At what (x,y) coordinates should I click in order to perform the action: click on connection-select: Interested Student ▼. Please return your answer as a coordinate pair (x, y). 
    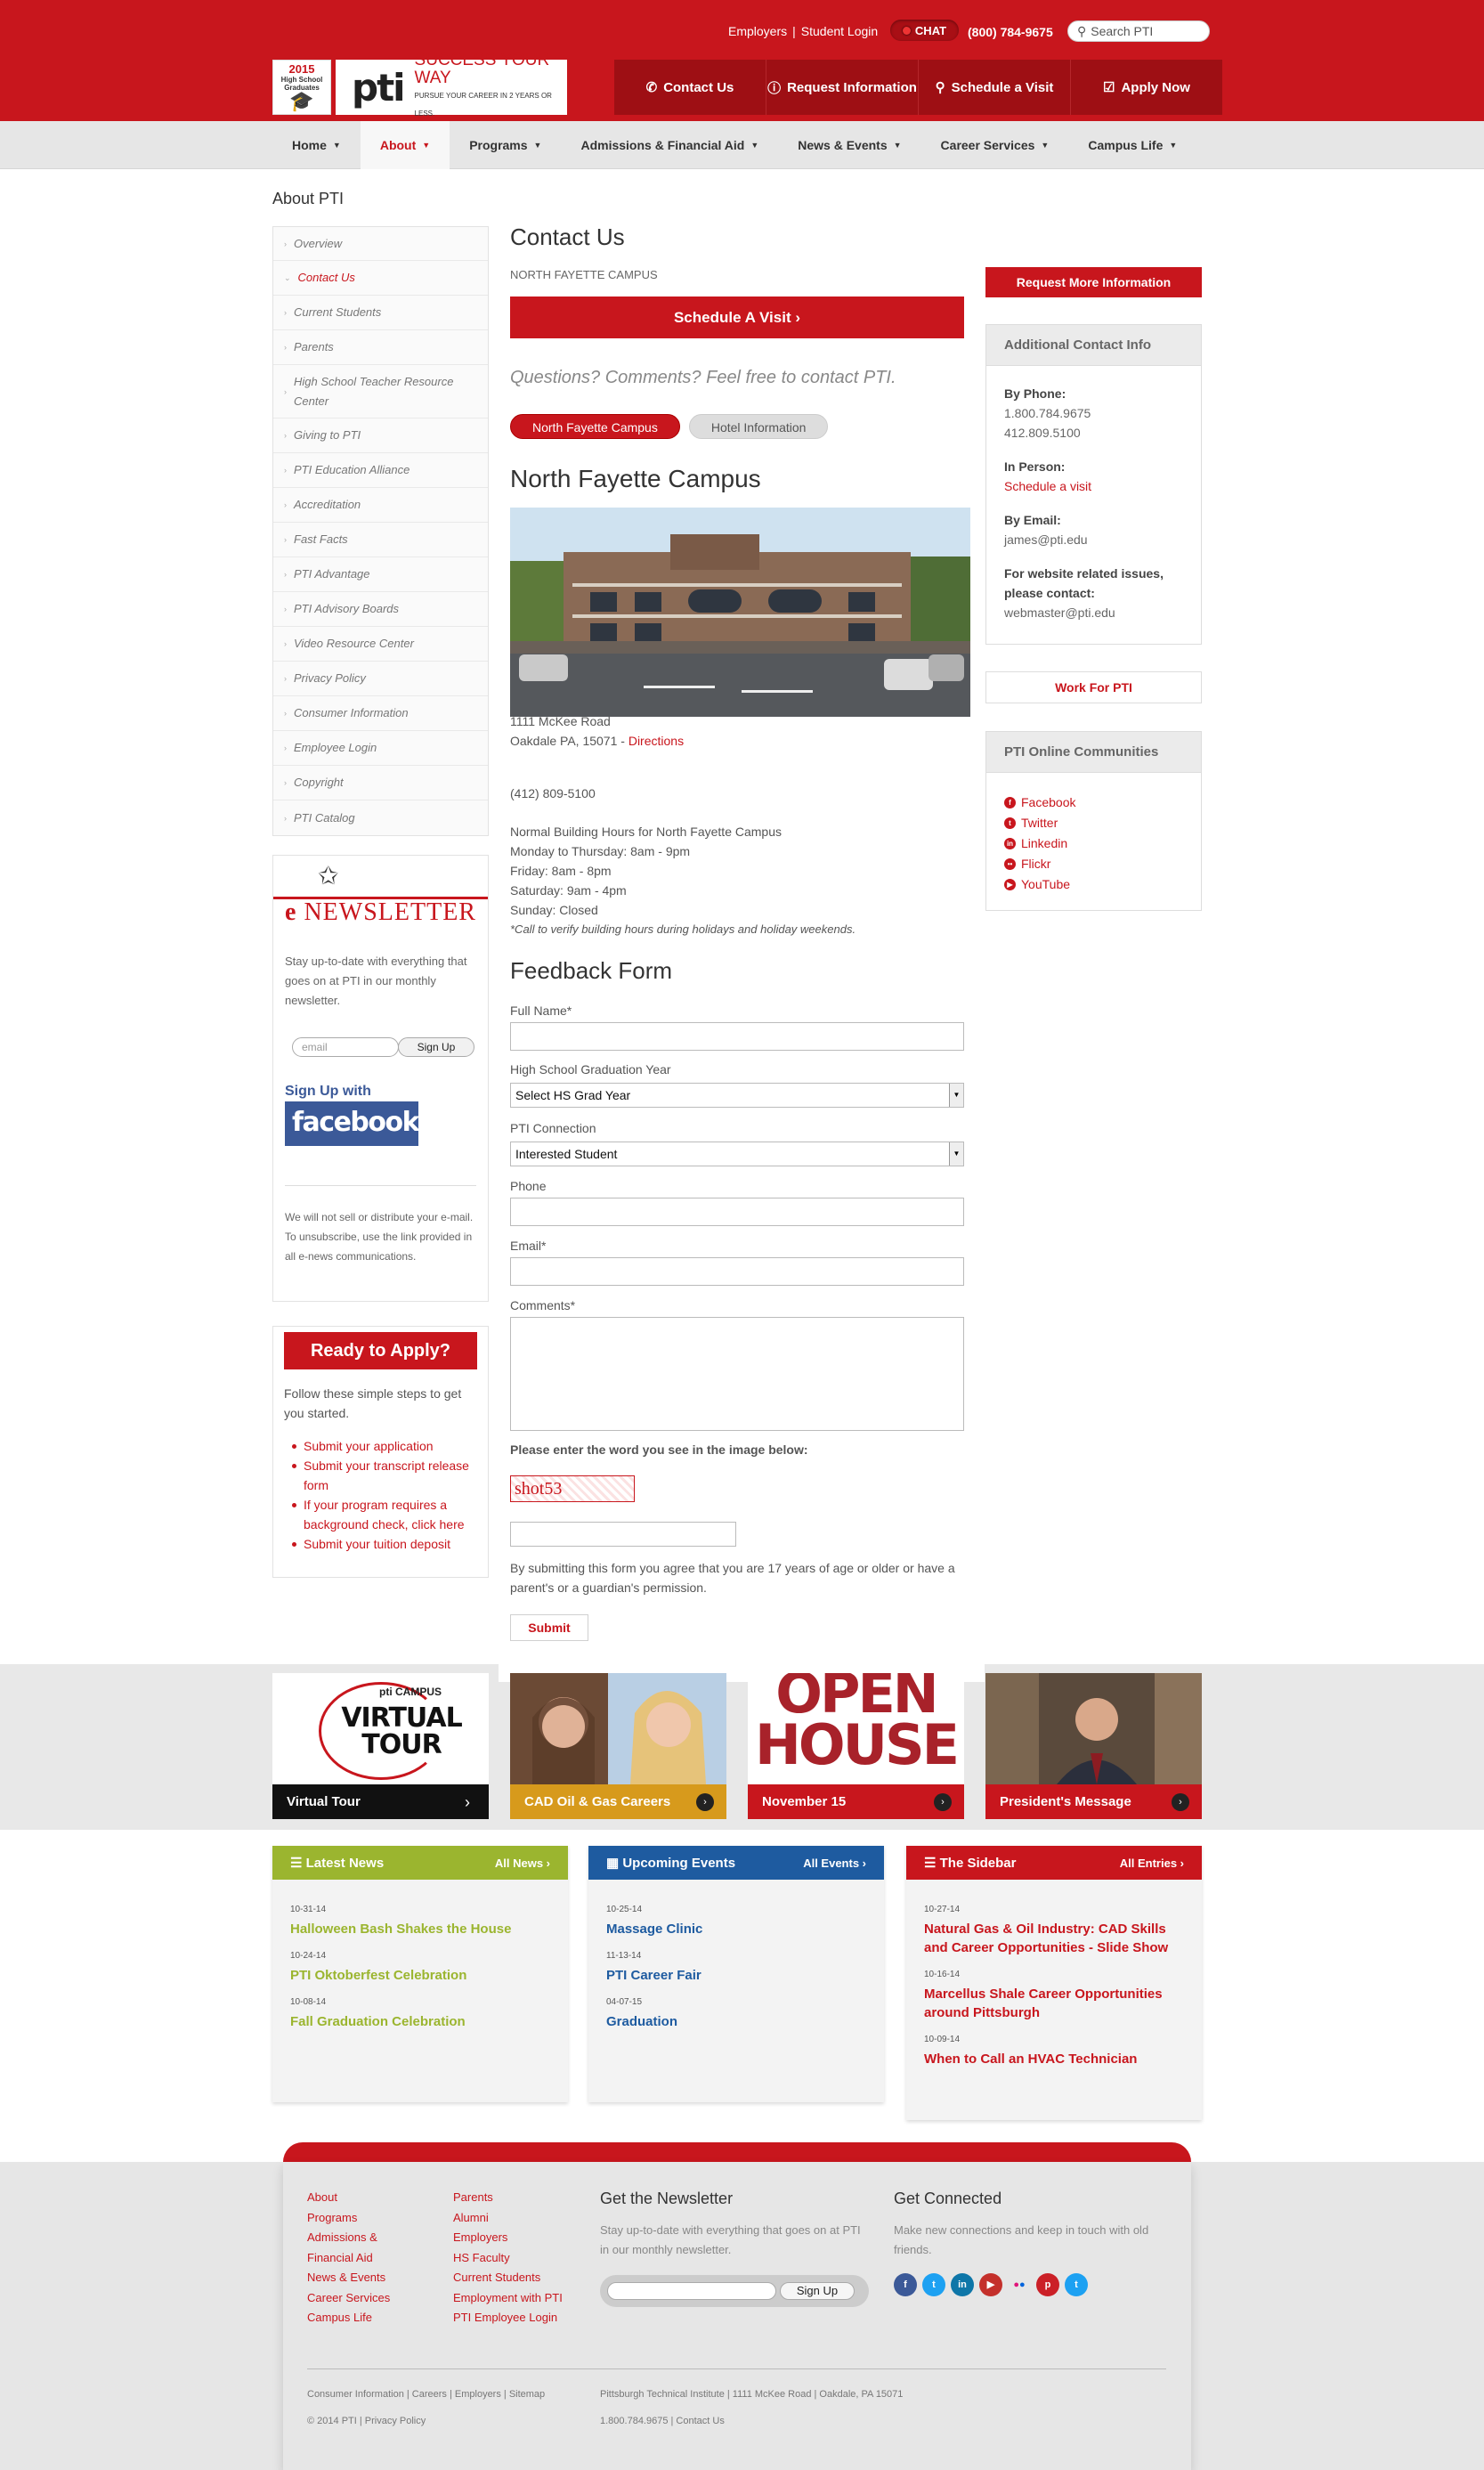
    Looking at the image, I should click on (737, 1154).